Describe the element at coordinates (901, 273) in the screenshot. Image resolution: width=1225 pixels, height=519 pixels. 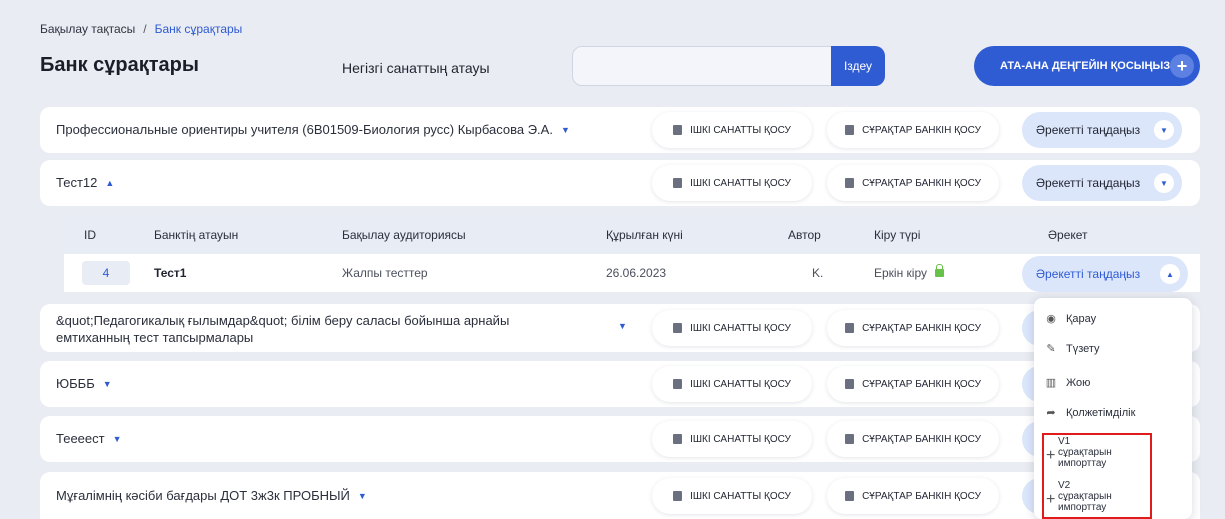
I see `access-type-label: Еркін кіру` at that location.